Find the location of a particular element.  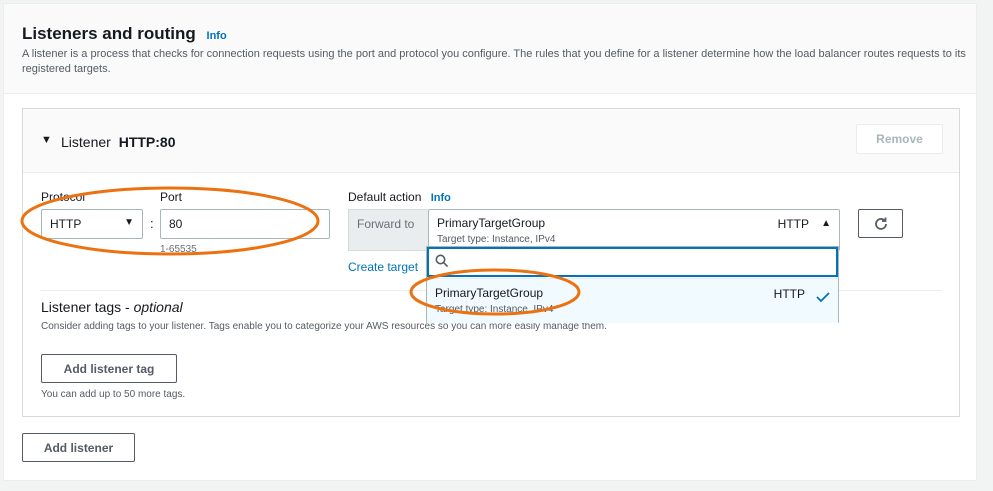

listener-prefix: Listener is located at coordinates (86, 142).